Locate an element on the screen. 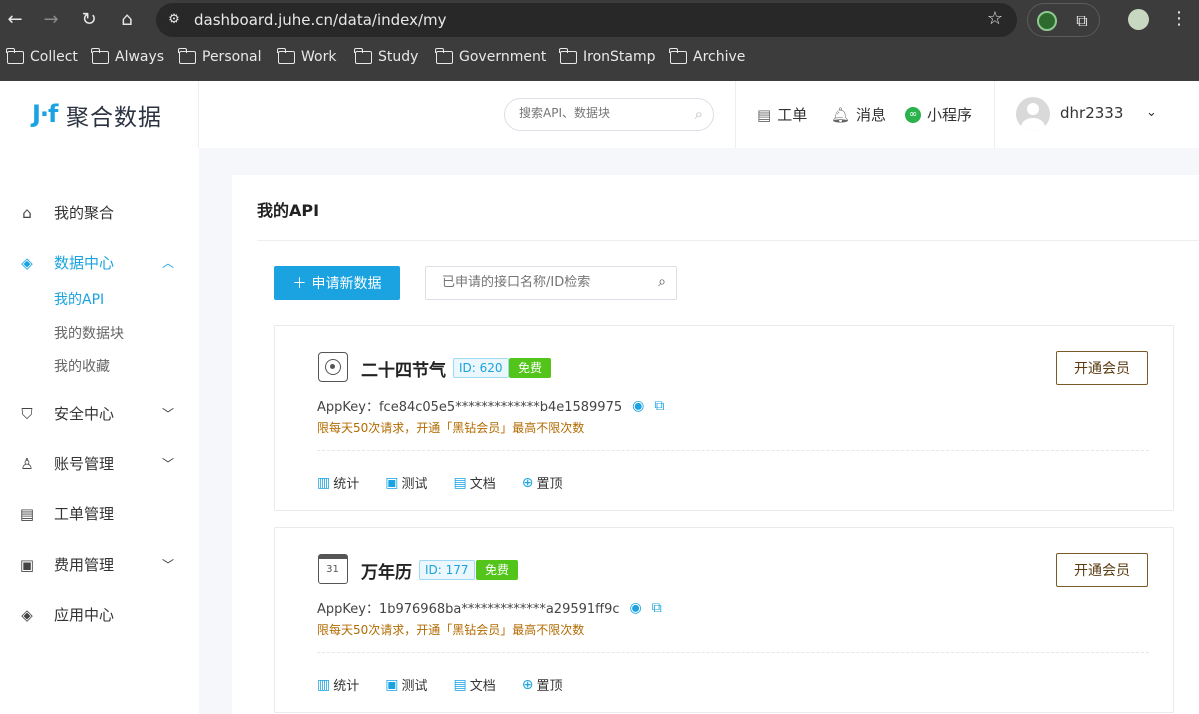 This screenshot has height=714, width=1199. sidebar-item-apps: ◈ 应用中心 is located at coordinates (98, 614).